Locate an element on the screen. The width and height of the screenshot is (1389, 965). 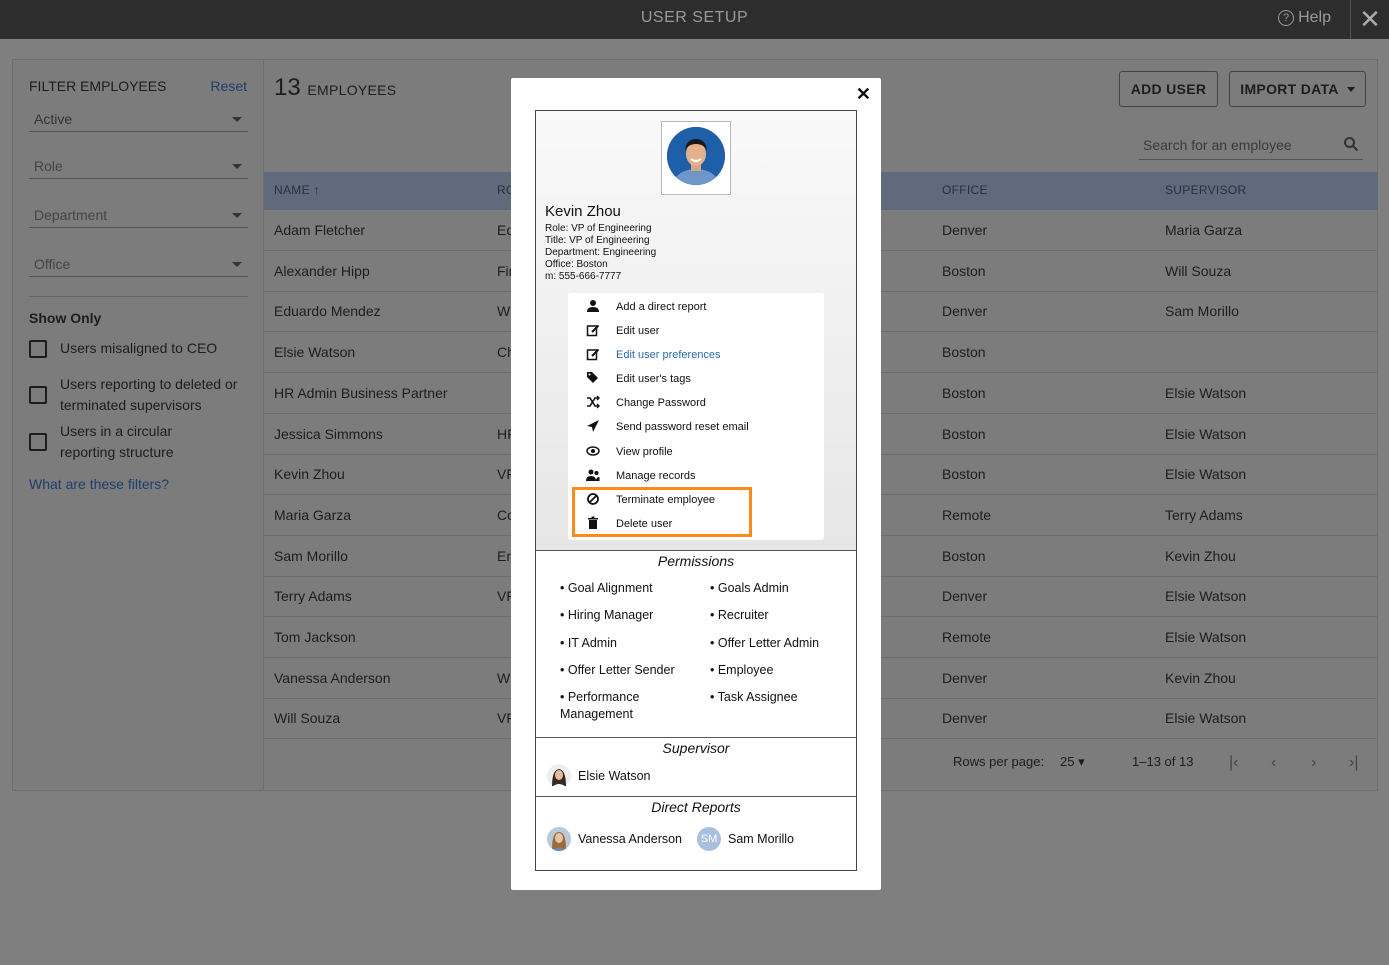
add-user-label: ADD USER is located at coordinates (1168, 89).